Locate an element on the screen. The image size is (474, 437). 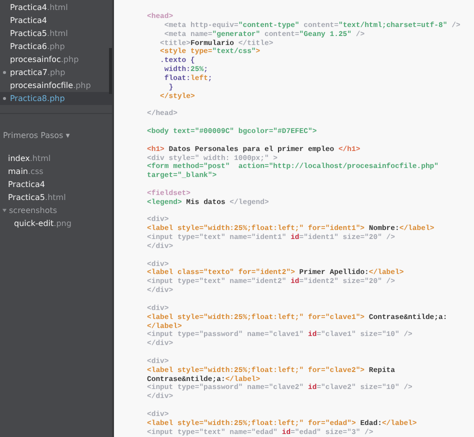
file-item: quick-edit.png is located at coordinates (56, 223).